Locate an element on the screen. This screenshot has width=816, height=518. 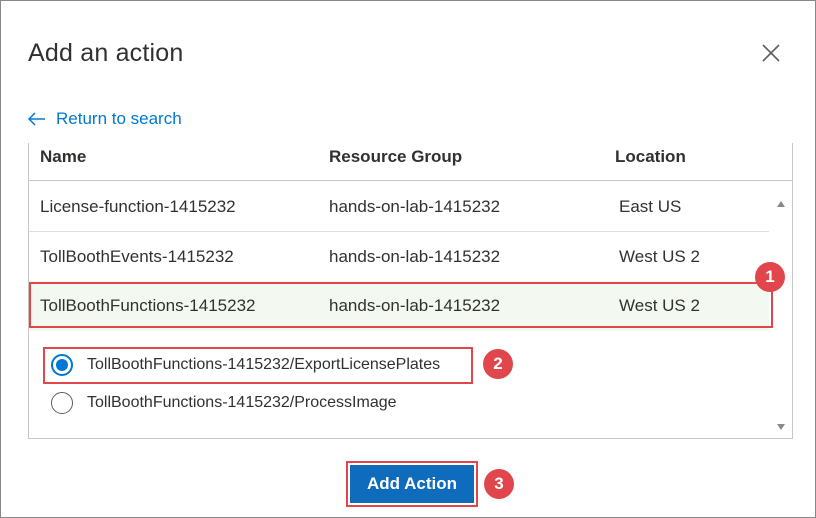
callout-badge-1: 1 is located at coordinates (770, 277).